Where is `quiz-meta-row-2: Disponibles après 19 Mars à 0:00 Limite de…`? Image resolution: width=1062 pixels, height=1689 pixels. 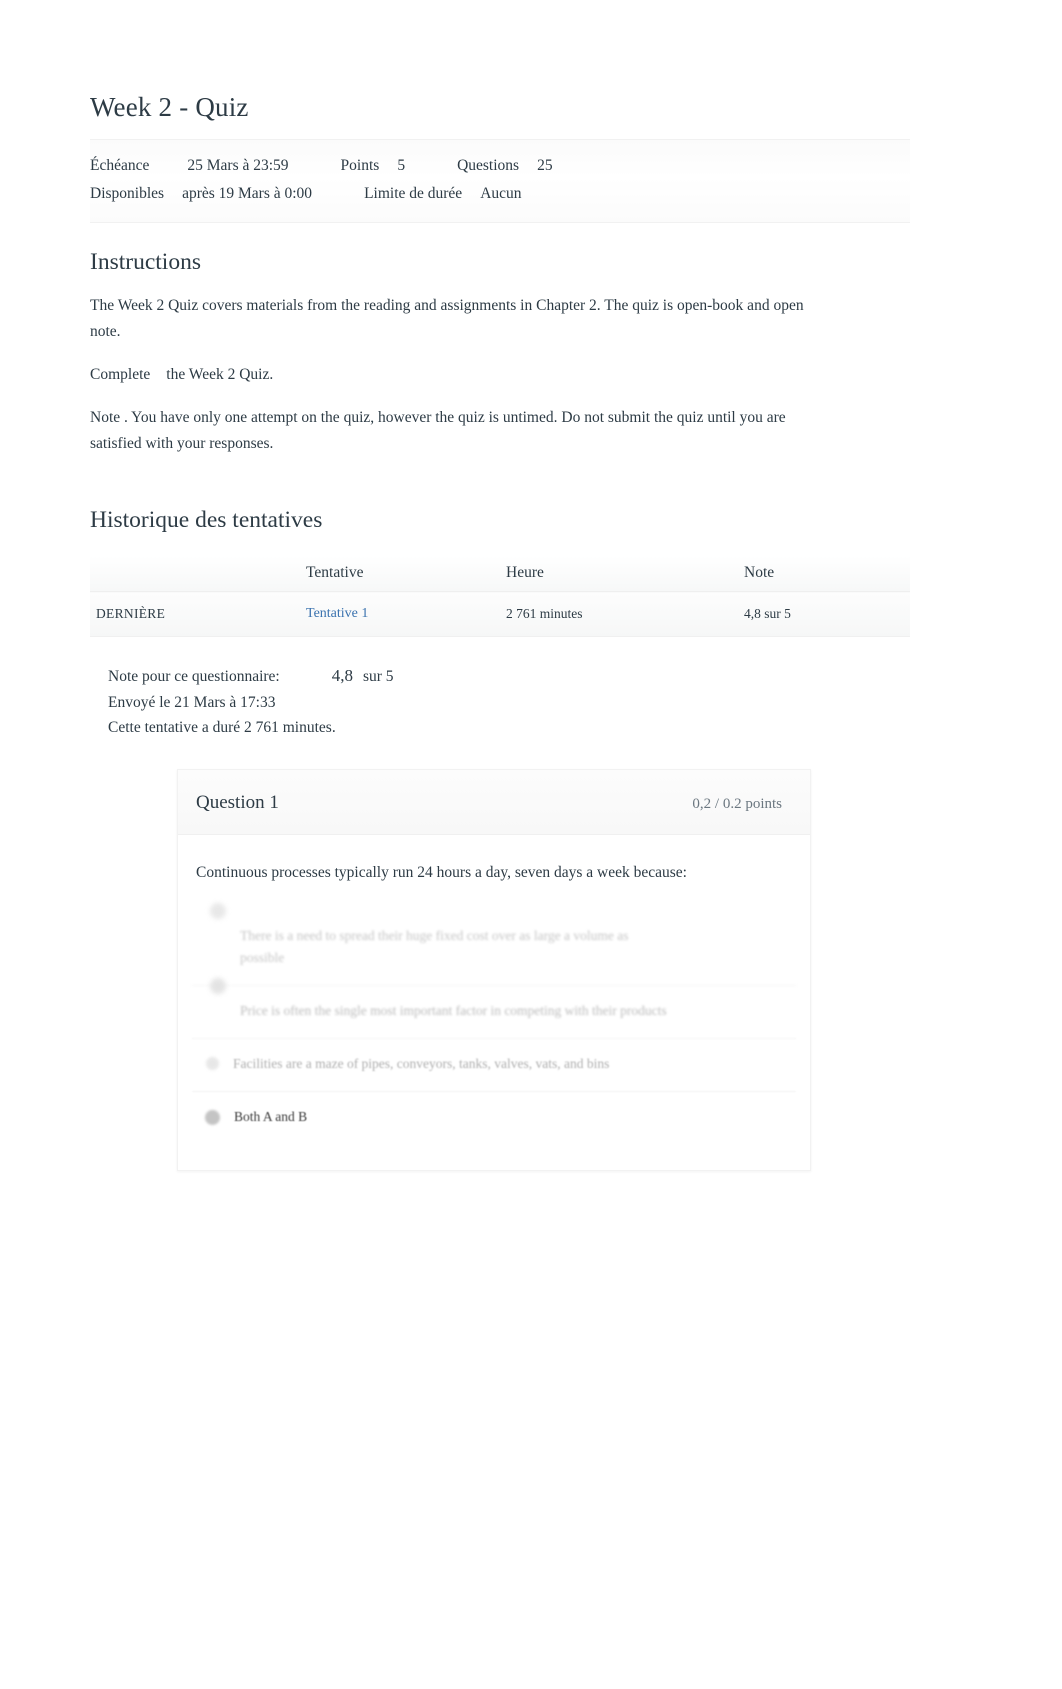 quiz-meta-row-2: Disponibles après 19 Mars à 0:00 Limite de… is located at coordinates (500, 194).